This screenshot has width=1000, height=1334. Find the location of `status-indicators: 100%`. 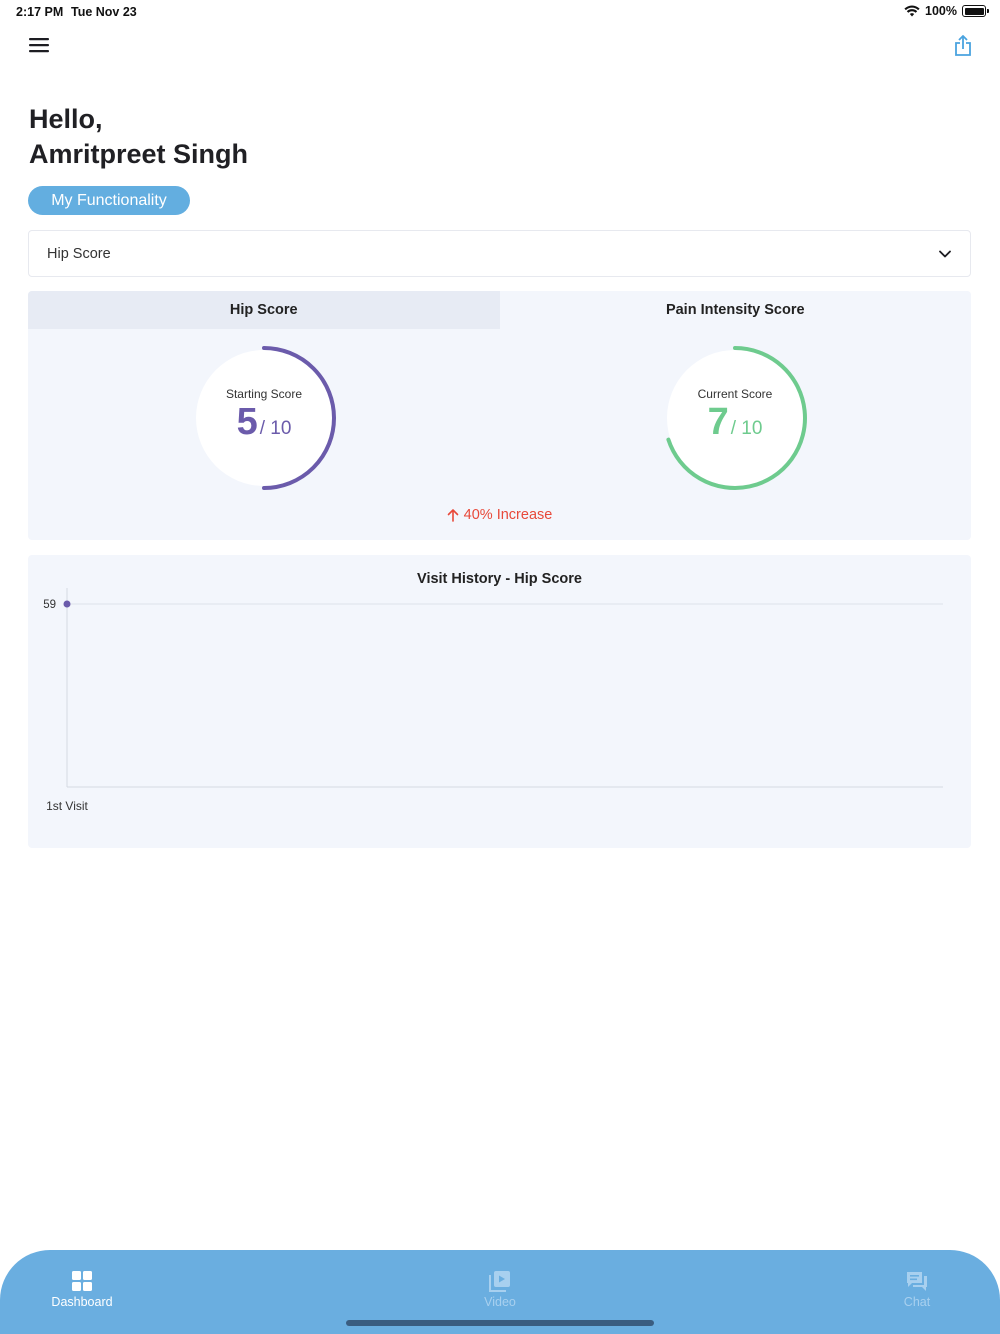

status-indicators: 100% is located at coordinates (946, 11).